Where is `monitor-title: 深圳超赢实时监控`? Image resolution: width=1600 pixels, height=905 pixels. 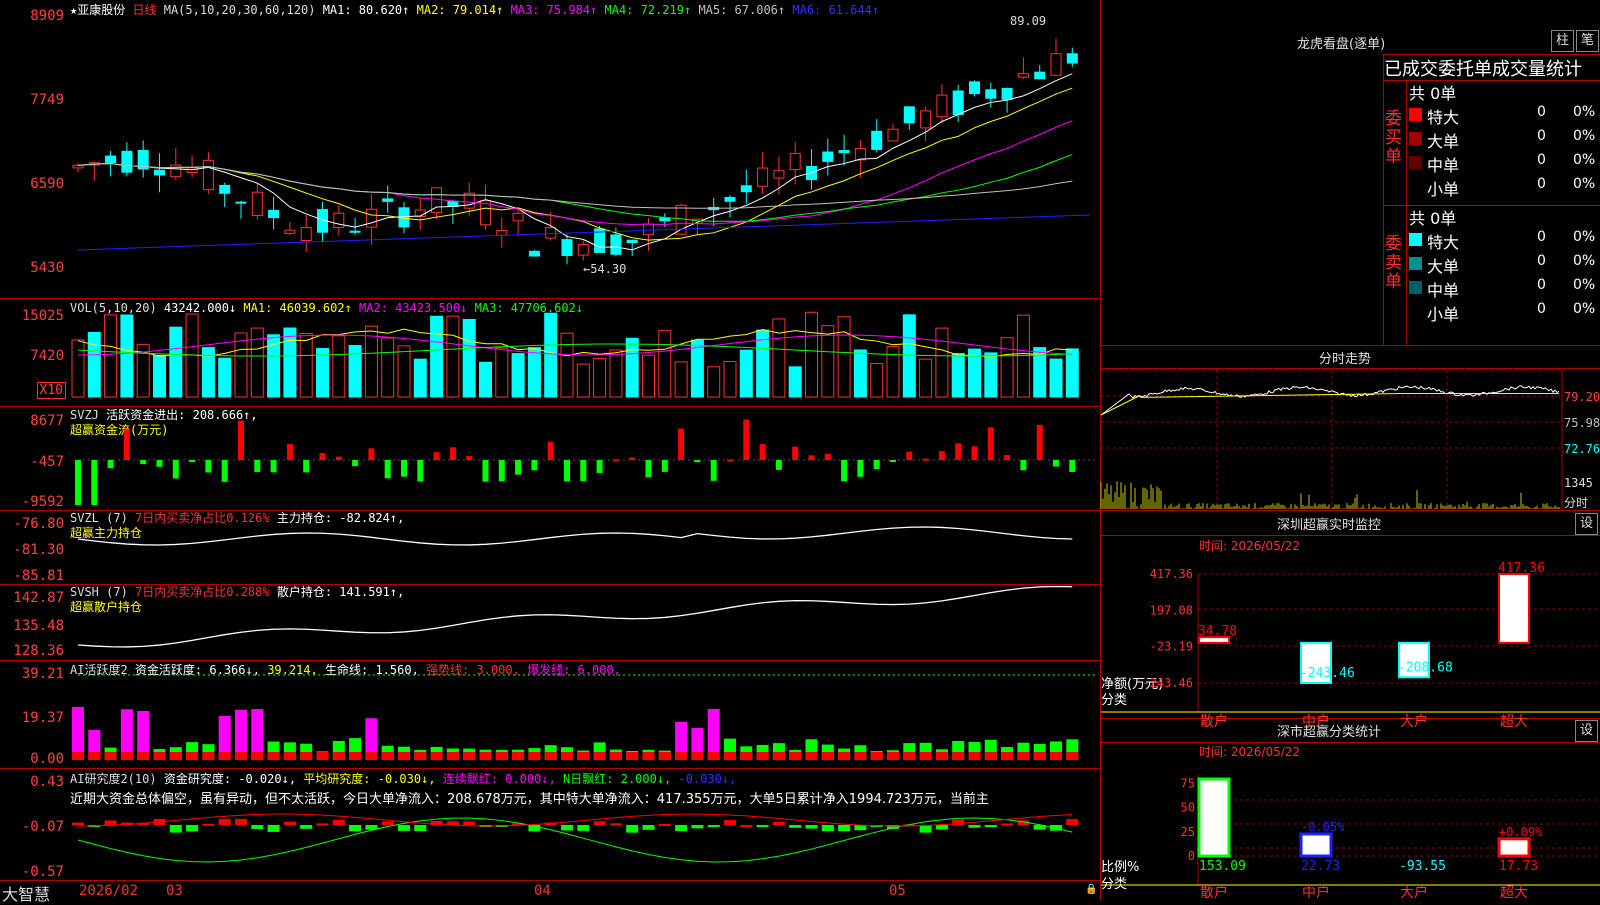 monitor-title: 深圳超赢实时监控 is located at coordinates (1329, 525).